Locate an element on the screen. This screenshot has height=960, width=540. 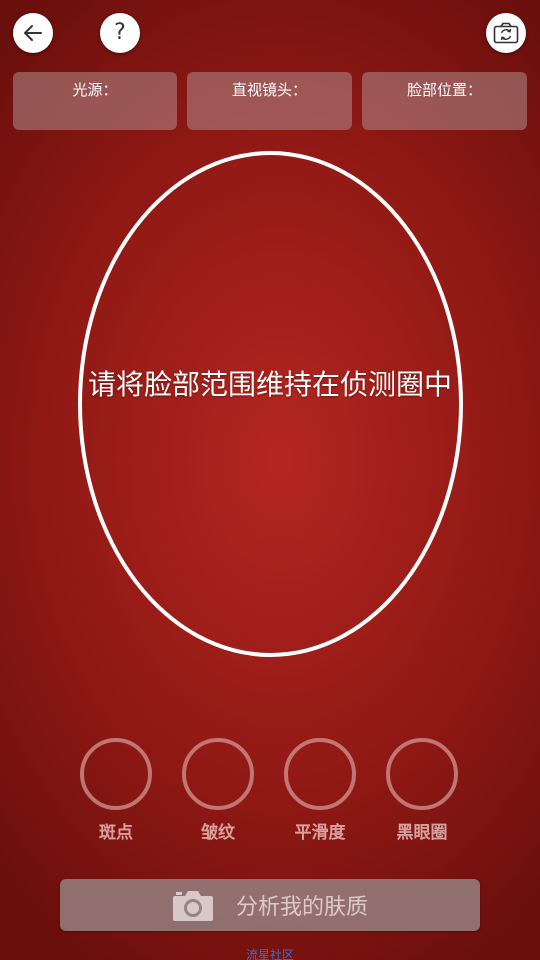
metric-spots-ring is located at coordinates (116, 774).